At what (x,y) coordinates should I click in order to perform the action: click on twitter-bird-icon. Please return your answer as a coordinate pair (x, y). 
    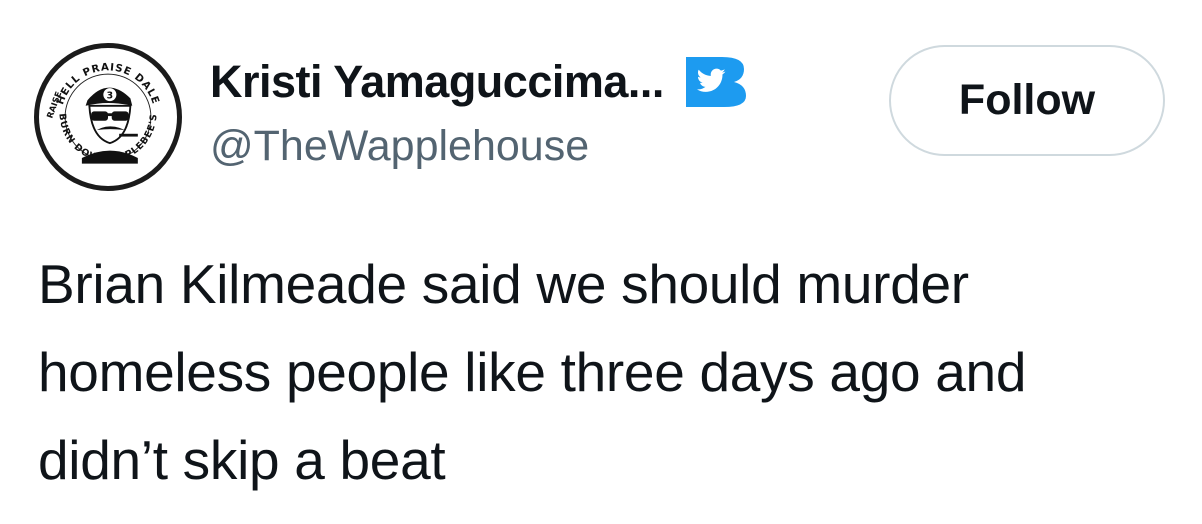
    Looking at the image, I should click on (715, 82).